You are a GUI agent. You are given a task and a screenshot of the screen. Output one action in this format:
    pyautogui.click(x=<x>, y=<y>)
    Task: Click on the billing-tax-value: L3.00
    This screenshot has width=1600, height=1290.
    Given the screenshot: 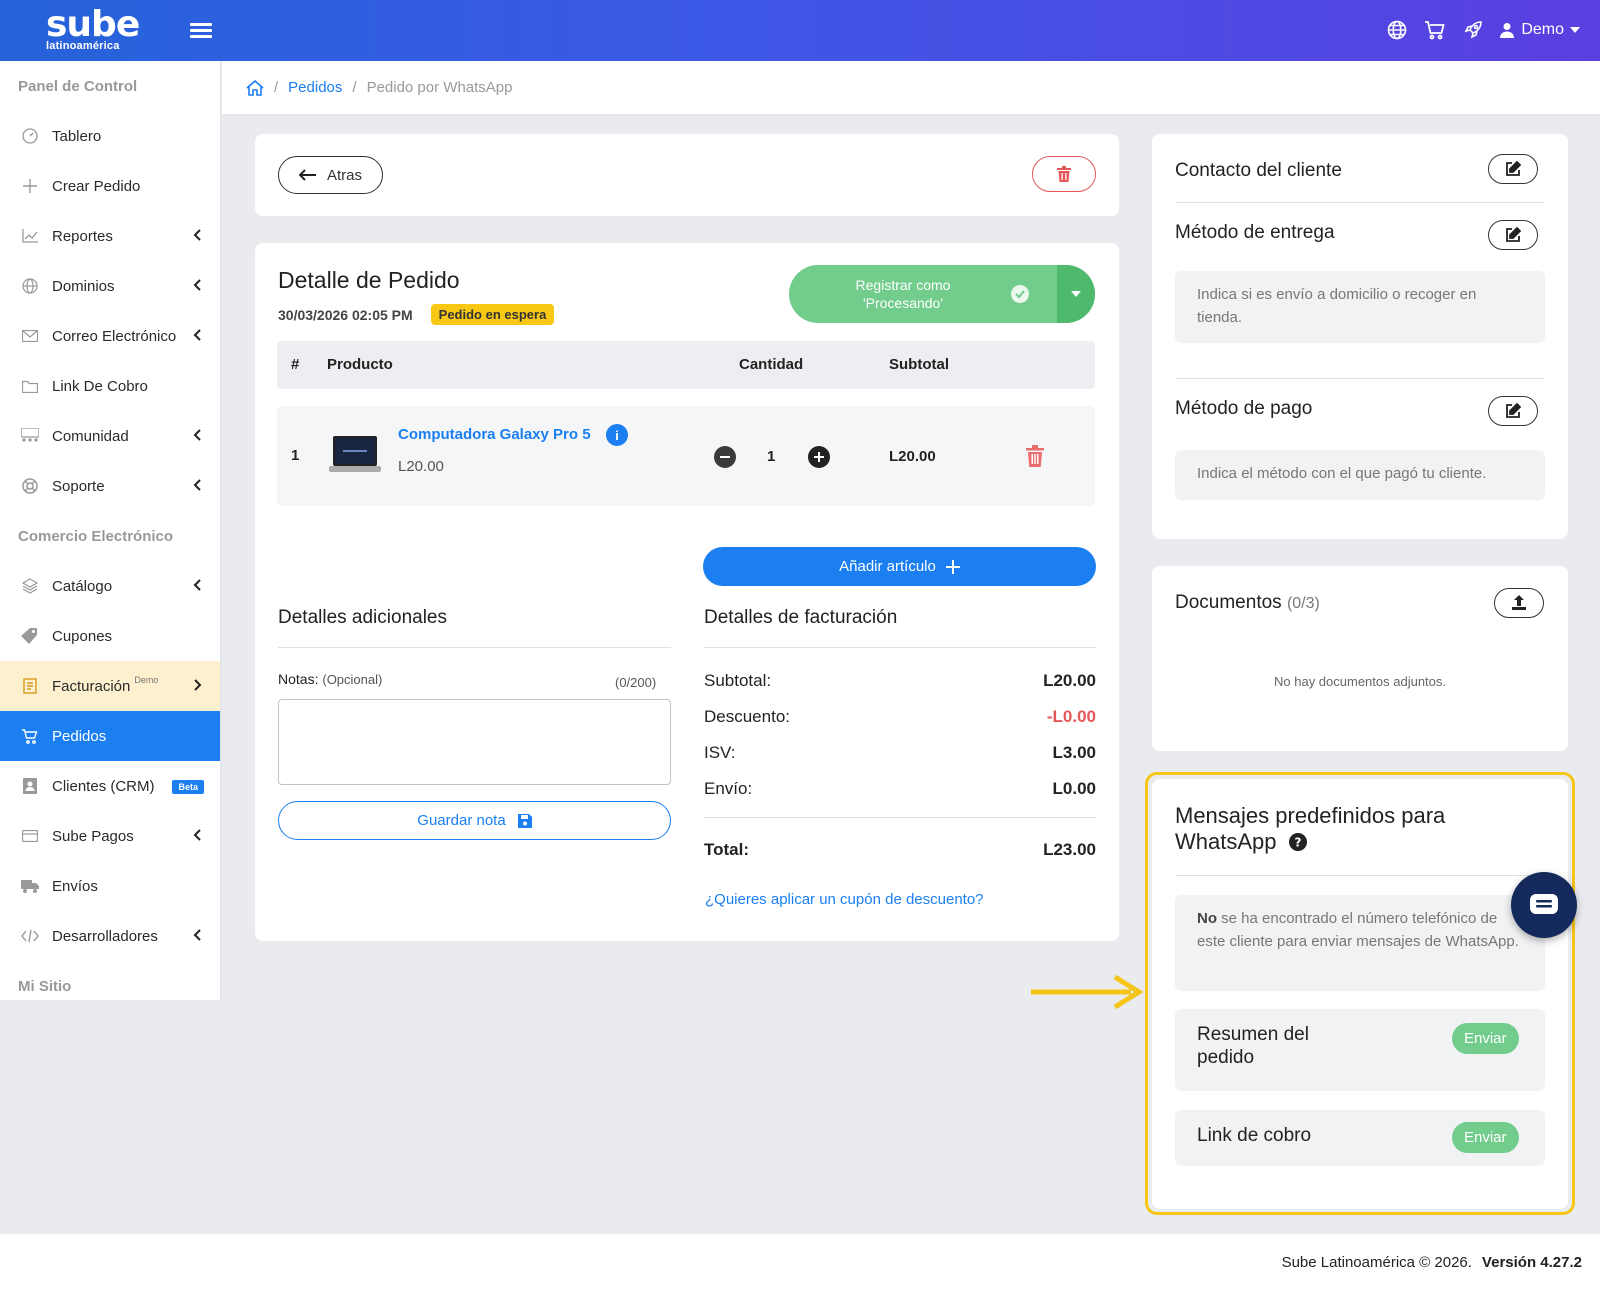 What is the action you would take?
    pyautogui.click(x=1074, y=752)
    